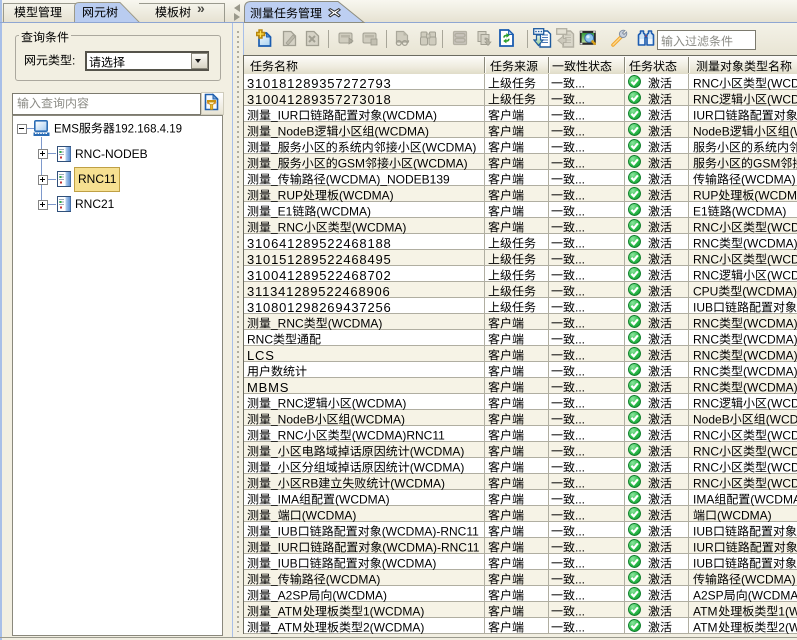 This screenshot has width=797, height=640. I want to click on svg-text: _IUR, so click(284, 115).